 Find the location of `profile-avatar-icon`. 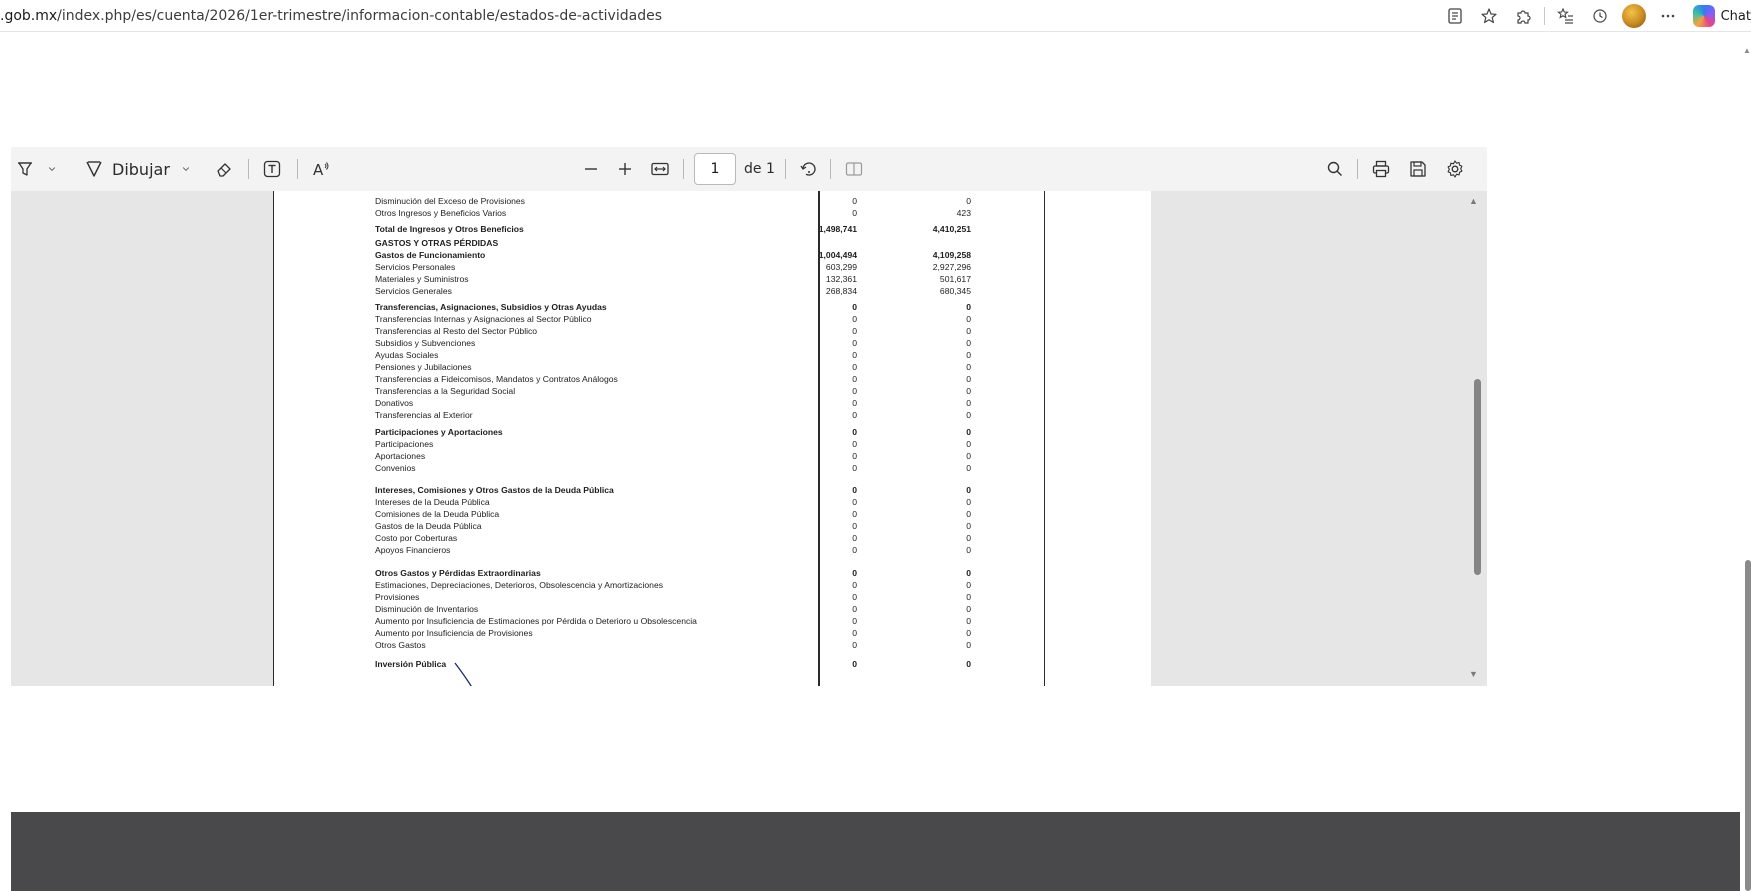

profile-avatar-icon is located at coordinates (1633, 16).